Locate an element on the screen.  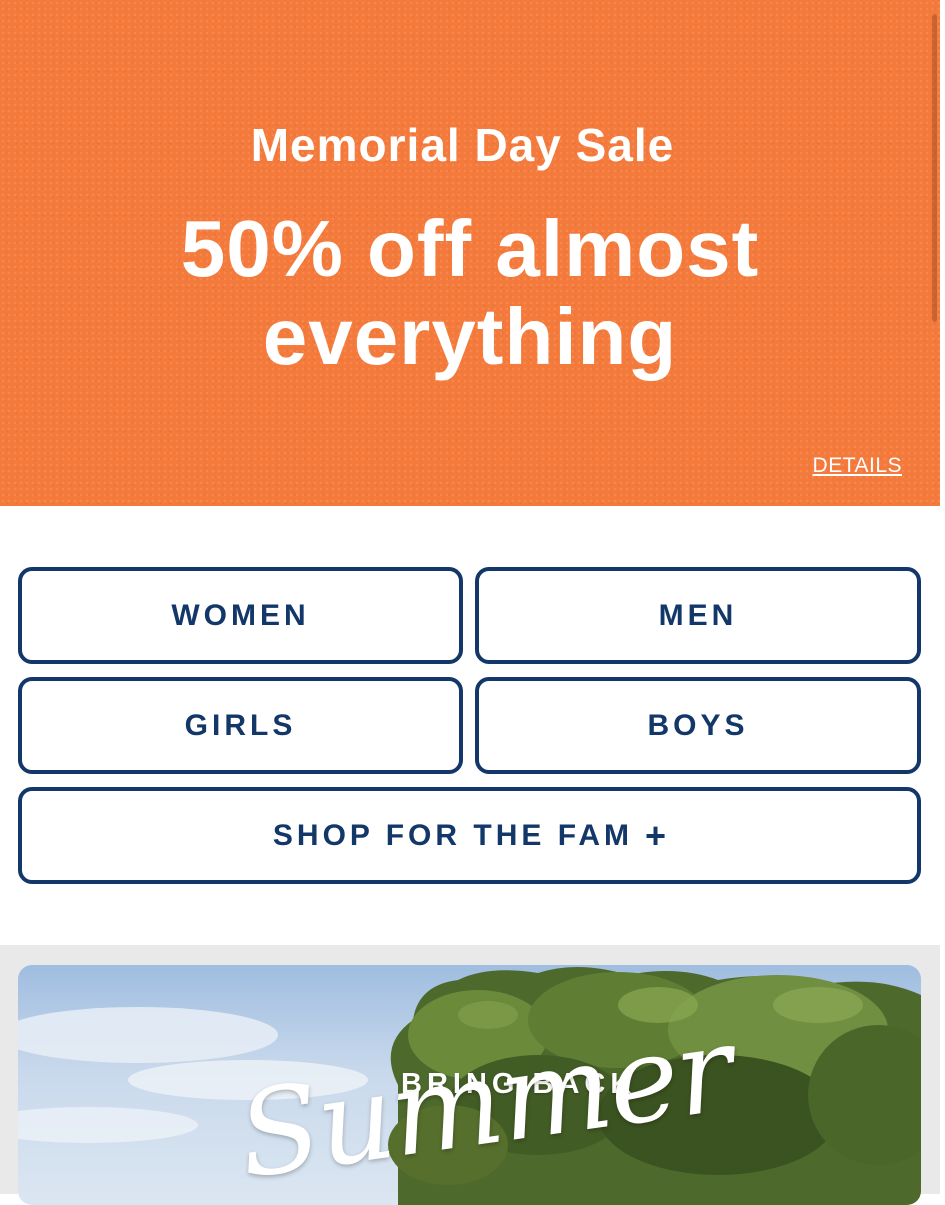
men-button: MEN is located at coordinates (698, 615).